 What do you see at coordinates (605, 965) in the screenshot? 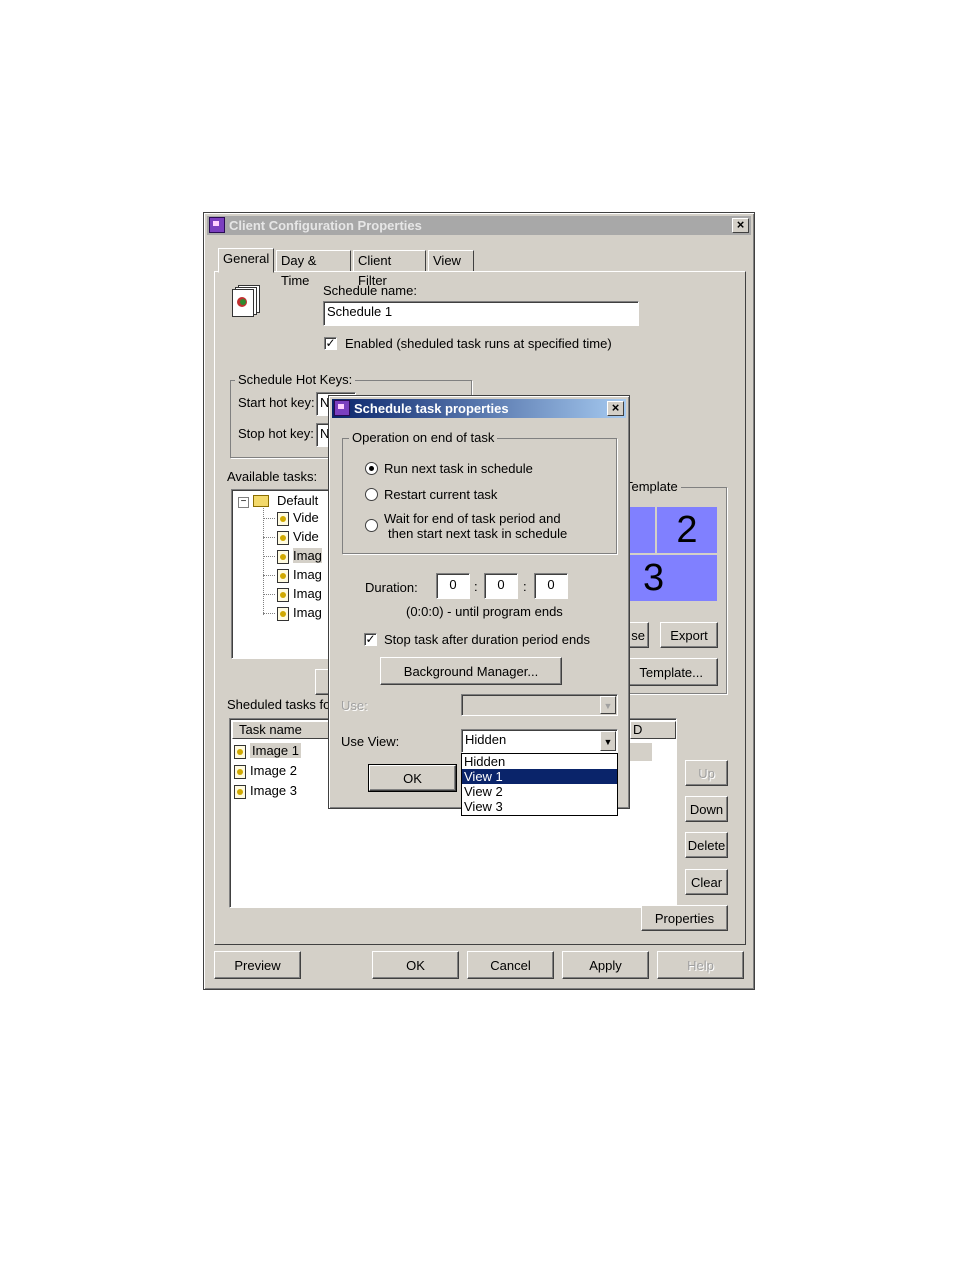
I see `apply-button: Apply` at bounding box center [605, 965].